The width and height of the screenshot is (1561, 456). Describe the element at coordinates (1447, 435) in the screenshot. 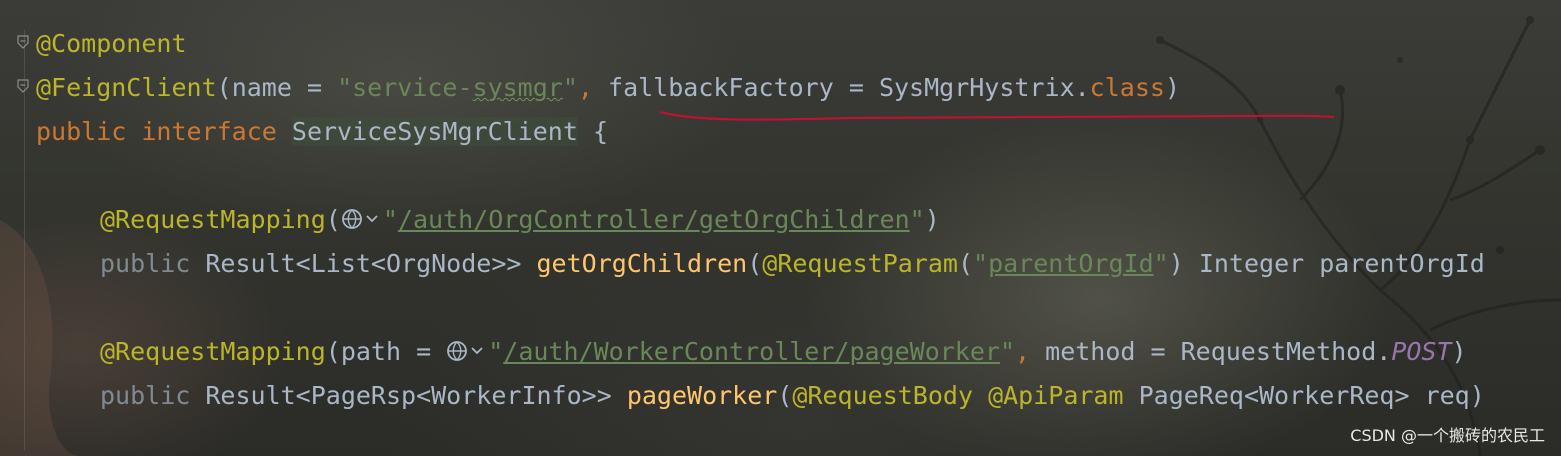

I see `csdn-watermark: CSDN @一个搬砖的农民工` at that location.